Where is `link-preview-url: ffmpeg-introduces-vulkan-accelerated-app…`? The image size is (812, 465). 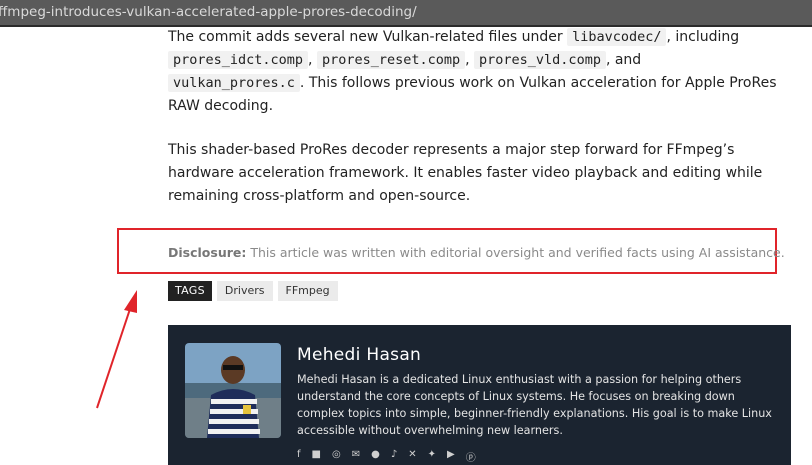
link-preview-url: ffmpeg-introduces-vulkan-accelerated-app… is located at coordinates (208, 12).